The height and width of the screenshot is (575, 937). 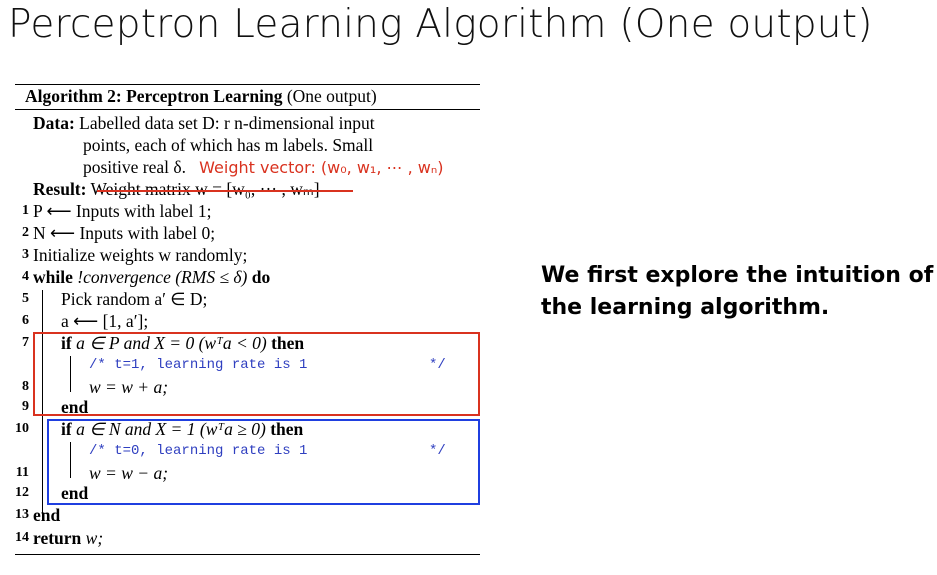 I want to click on result-strikethrough, so click(x=225, y=191).